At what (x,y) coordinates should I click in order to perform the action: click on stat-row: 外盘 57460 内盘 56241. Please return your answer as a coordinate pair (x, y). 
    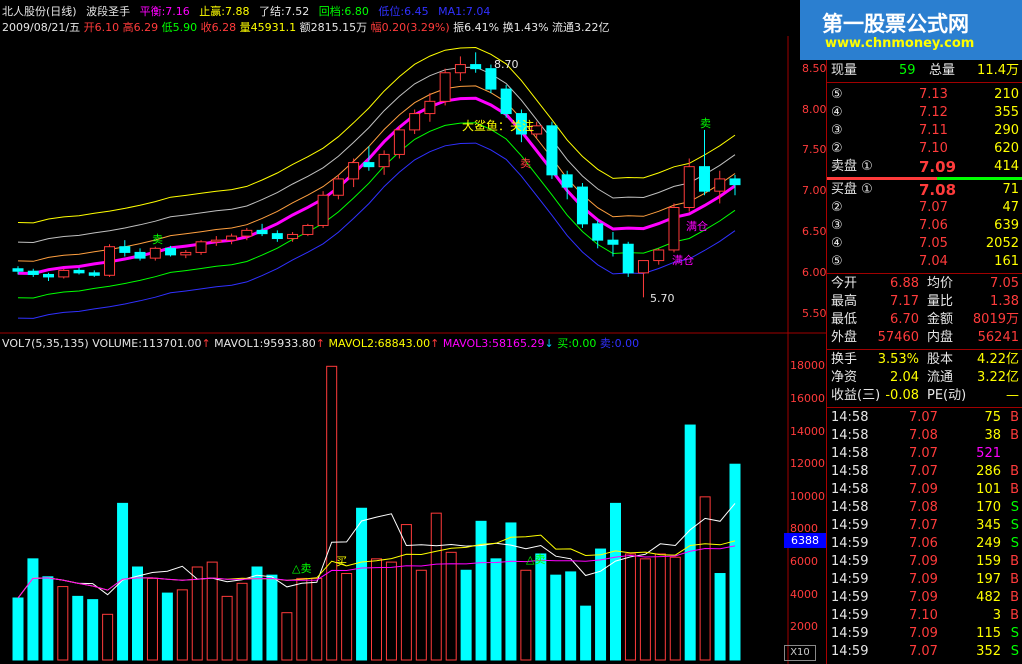
    Looking at the image, I should click on (925, 337).